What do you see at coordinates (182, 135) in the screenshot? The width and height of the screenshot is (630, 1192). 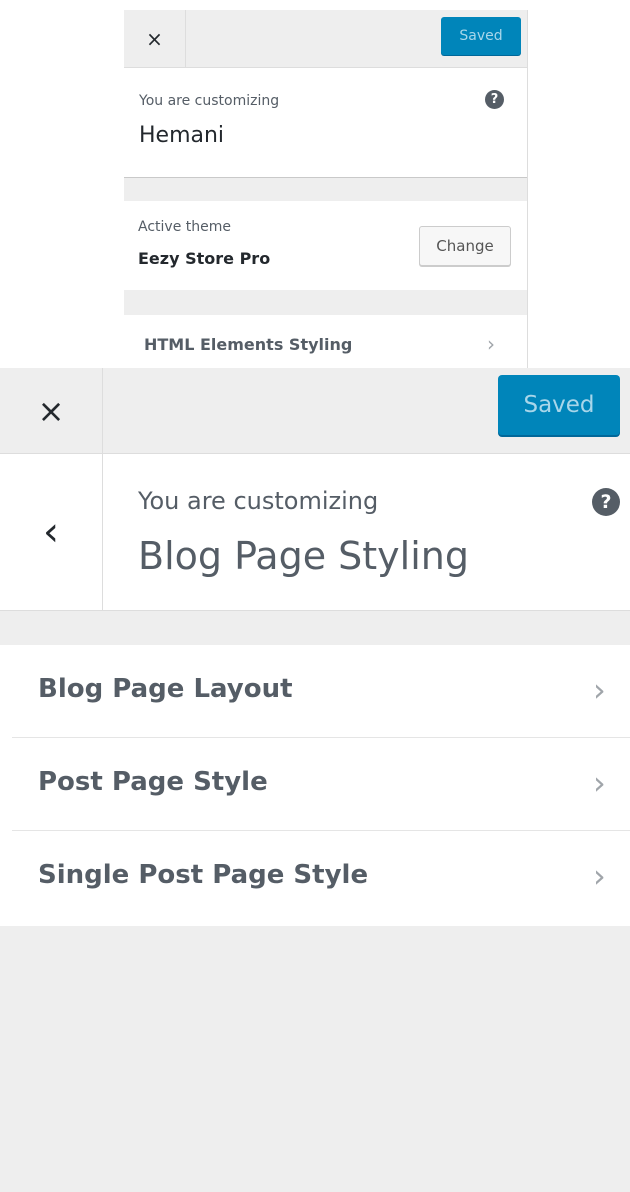 I see `customizing-title: Hemani` at bounding box center [182, 135].